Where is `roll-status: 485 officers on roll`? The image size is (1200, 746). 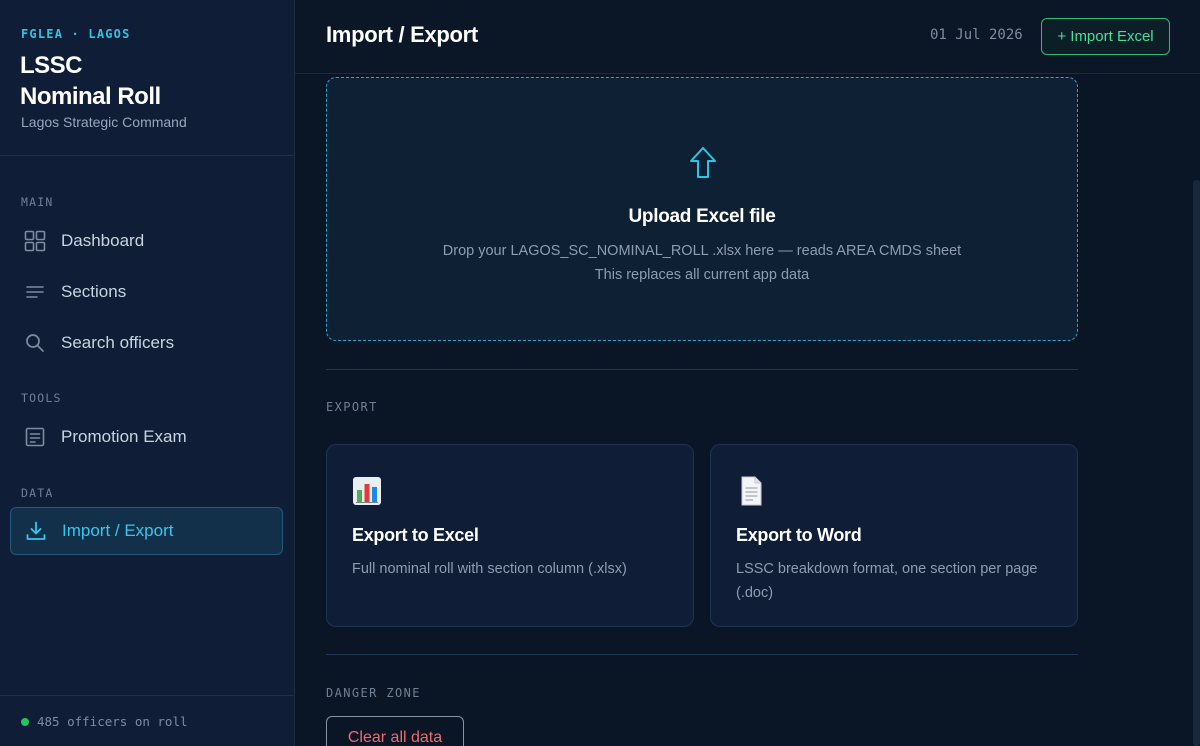 roll-status: 485 officers on roll is located at coordinates (104, 721).